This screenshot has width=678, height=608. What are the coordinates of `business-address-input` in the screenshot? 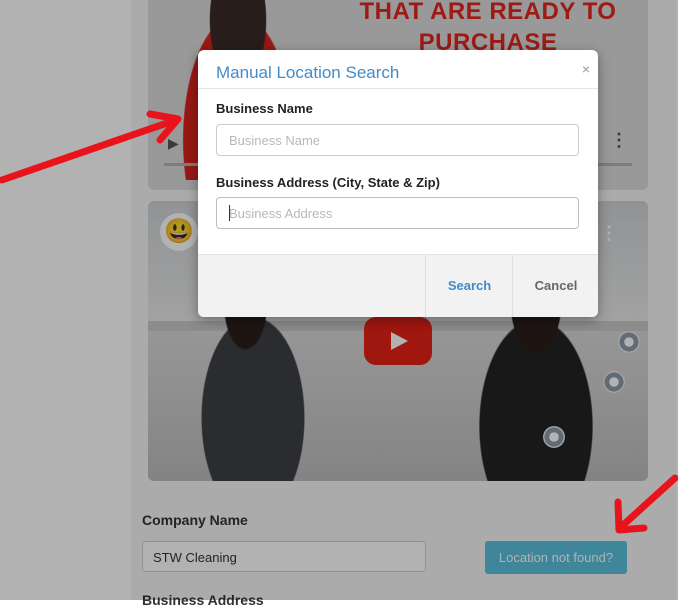 It's located at (397, 213).